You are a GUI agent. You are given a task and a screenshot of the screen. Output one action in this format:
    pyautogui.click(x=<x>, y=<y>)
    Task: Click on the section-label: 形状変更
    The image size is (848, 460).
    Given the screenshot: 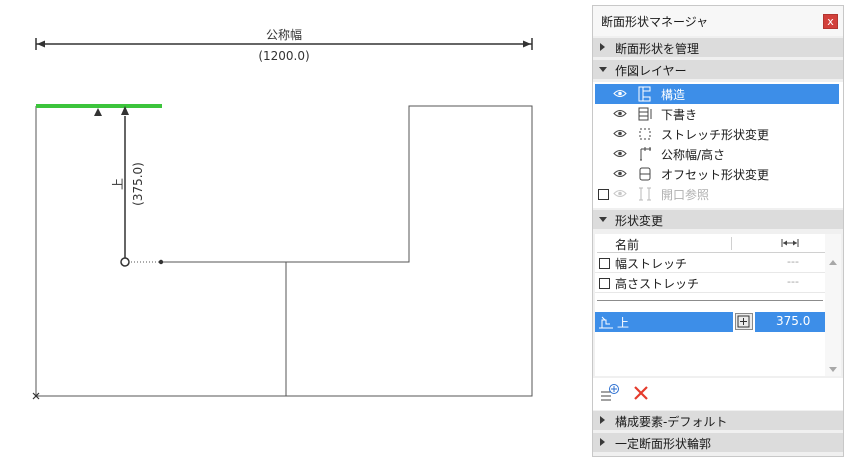 What is the action you would take?
    pyautogui.click(x=639, y=221)
    